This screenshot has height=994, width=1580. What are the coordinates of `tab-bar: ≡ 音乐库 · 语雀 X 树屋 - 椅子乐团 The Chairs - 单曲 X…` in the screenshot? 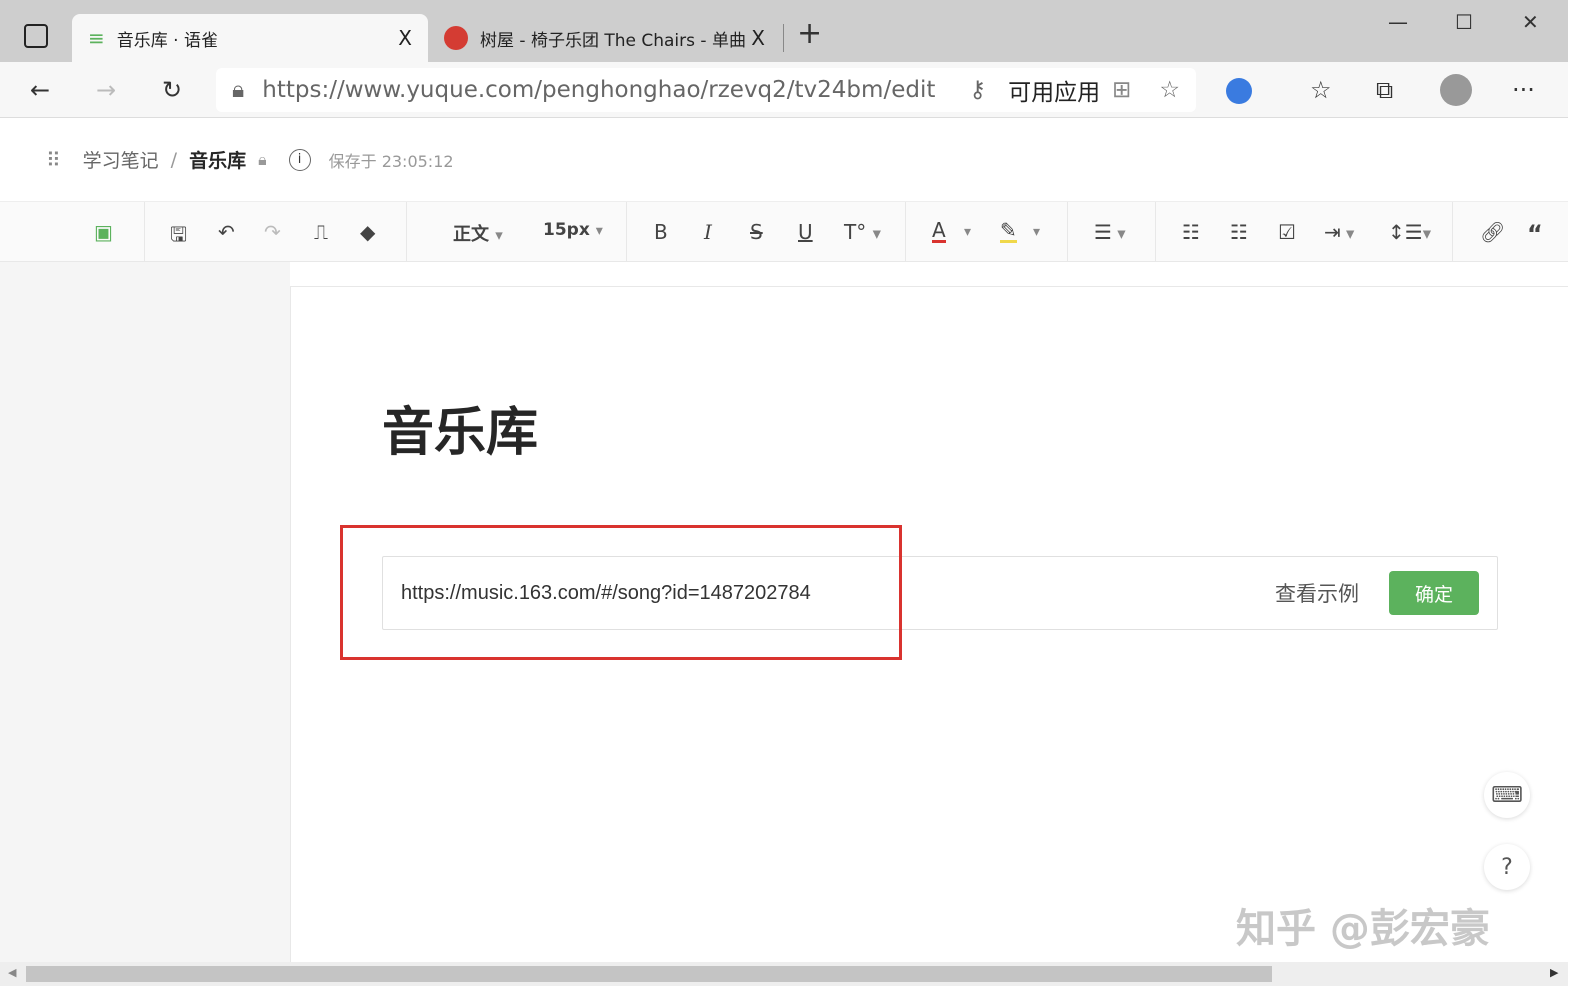 It's located at (784, 31).